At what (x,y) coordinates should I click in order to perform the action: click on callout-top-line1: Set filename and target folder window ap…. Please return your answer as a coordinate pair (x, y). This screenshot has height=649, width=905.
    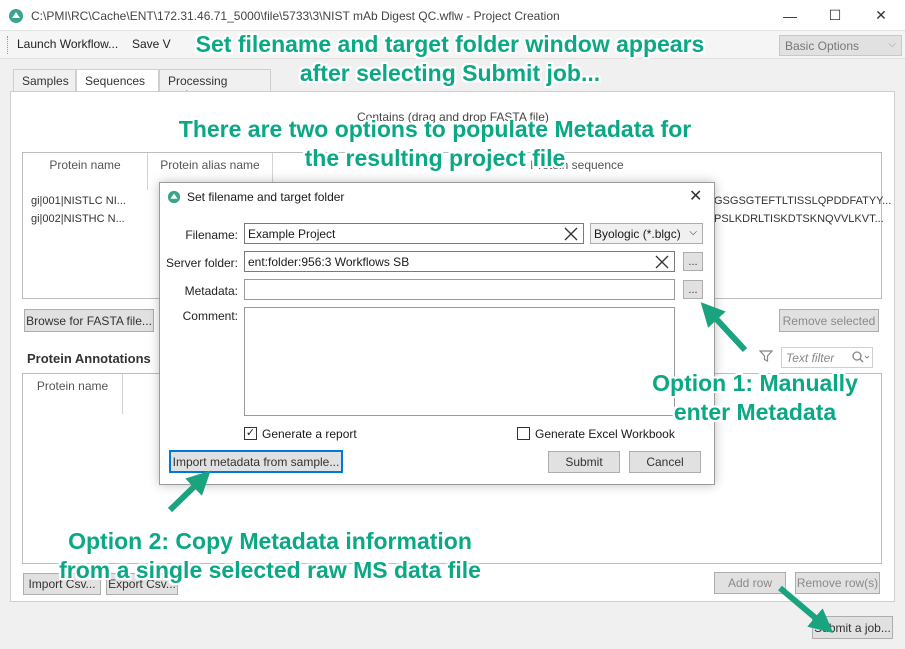
    Looking at the image, I should click on (450, 44).